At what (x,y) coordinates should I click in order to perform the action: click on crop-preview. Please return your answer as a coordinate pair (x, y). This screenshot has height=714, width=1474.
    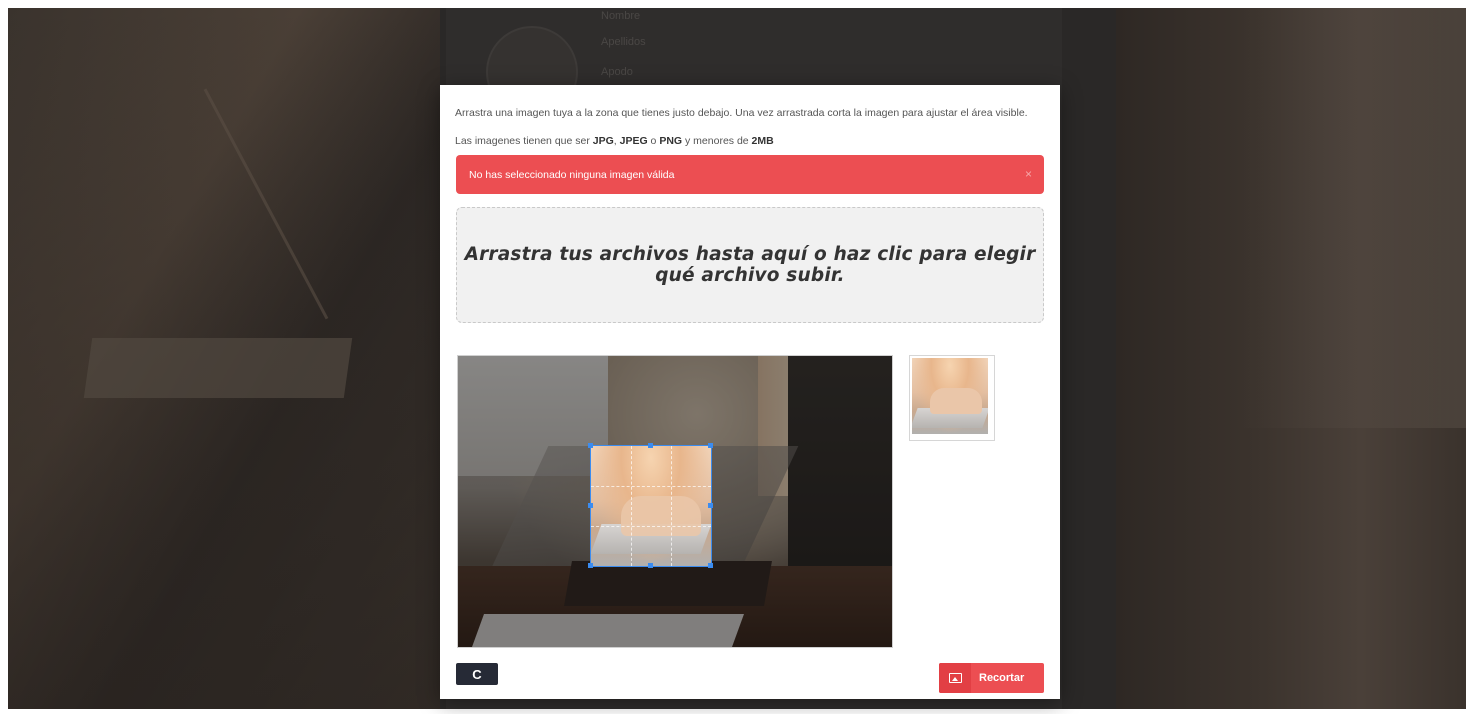
    Looking at the image, I should click on (952, 398).